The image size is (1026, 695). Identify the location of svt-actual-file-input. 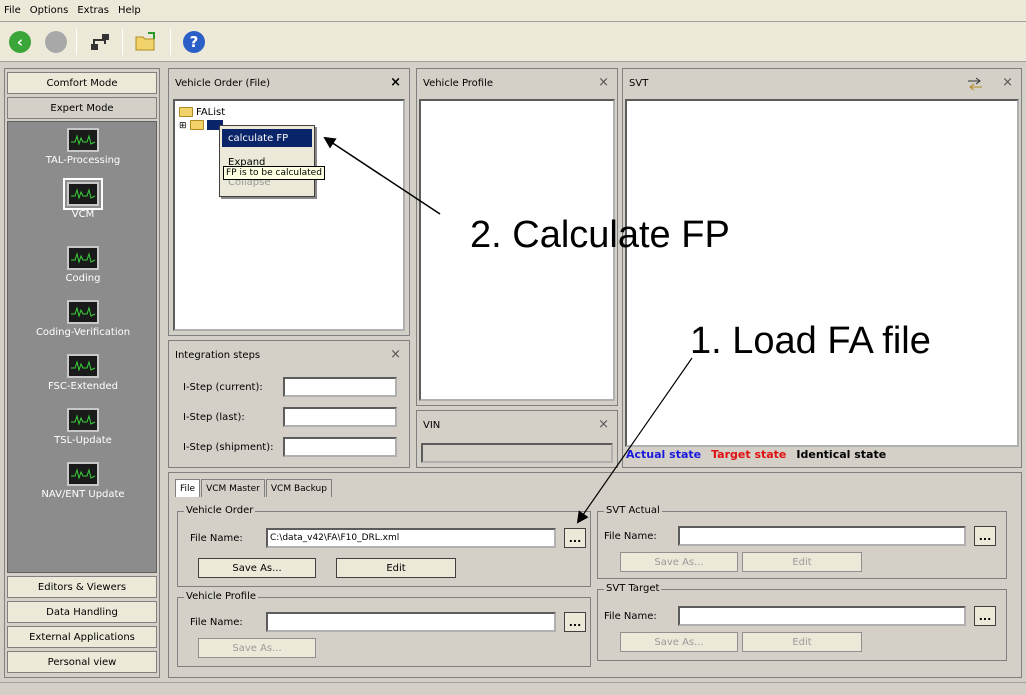
(822, 536).